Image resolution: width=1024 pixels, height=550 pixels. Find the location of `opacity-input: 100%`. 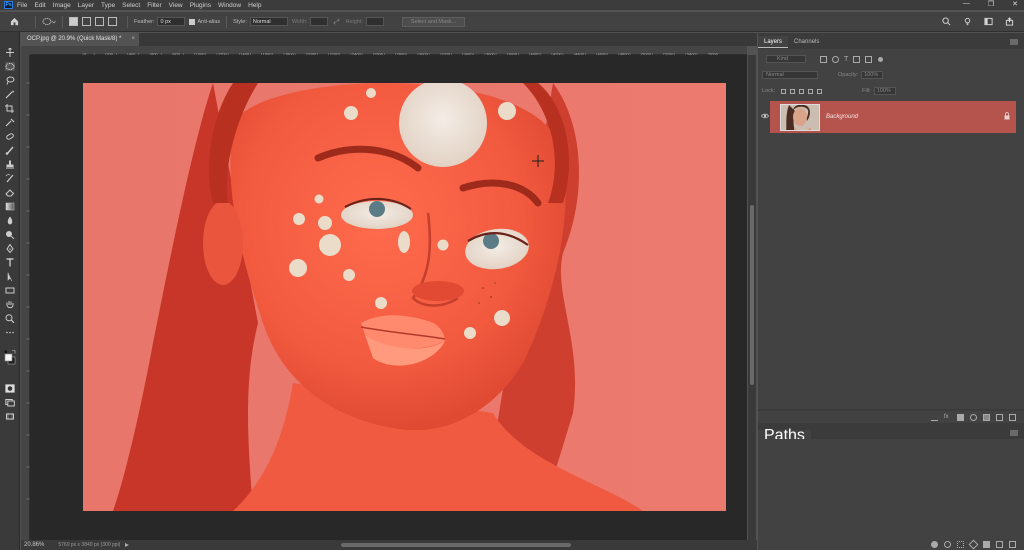

opacity-input: 100% is located at coordinates (872, 75).